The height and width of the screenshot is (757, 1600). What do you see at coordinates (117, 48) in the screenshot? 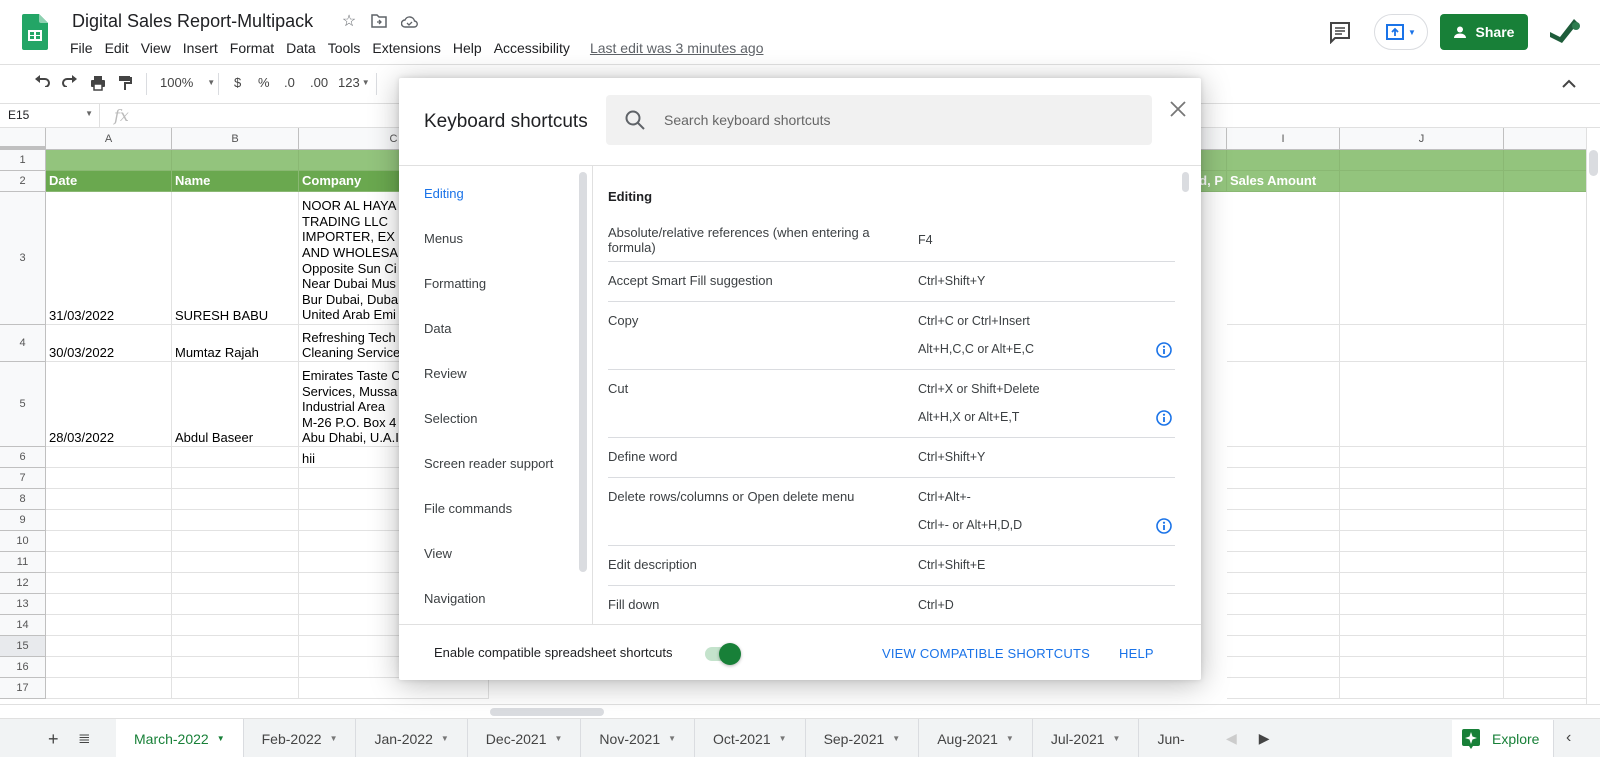
I see `menu-edit: Edit` at bounding box center [117, 48].